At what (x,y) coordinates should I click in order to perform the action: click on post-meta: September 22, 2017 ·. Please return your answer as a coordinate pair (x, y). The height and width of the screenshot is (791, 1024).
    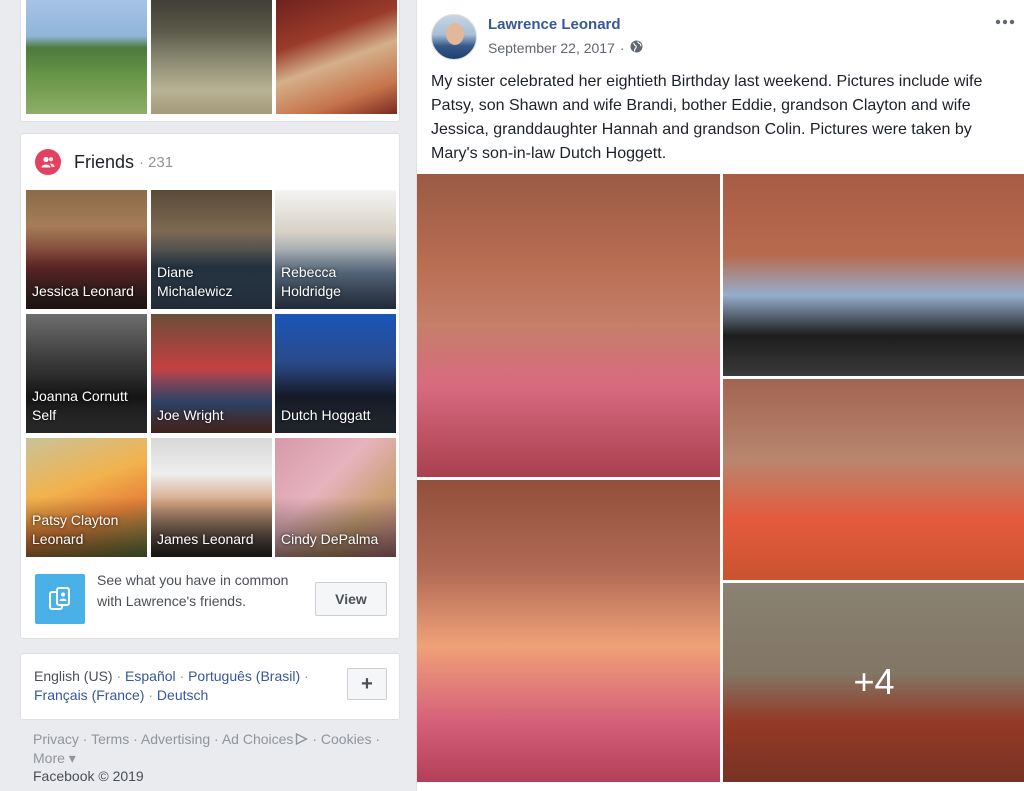
    Looking at the image, I should click on (565, 48).